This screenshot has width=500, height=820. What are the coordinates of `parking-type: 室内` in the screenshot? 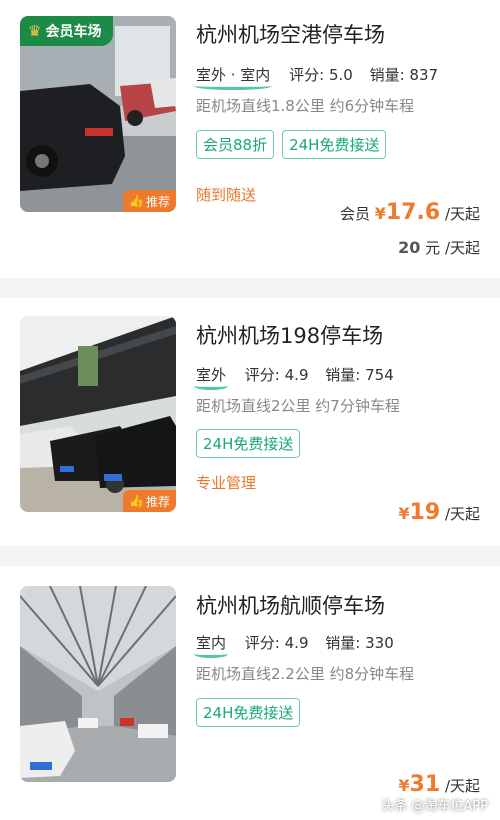 It's located at (211, 646).